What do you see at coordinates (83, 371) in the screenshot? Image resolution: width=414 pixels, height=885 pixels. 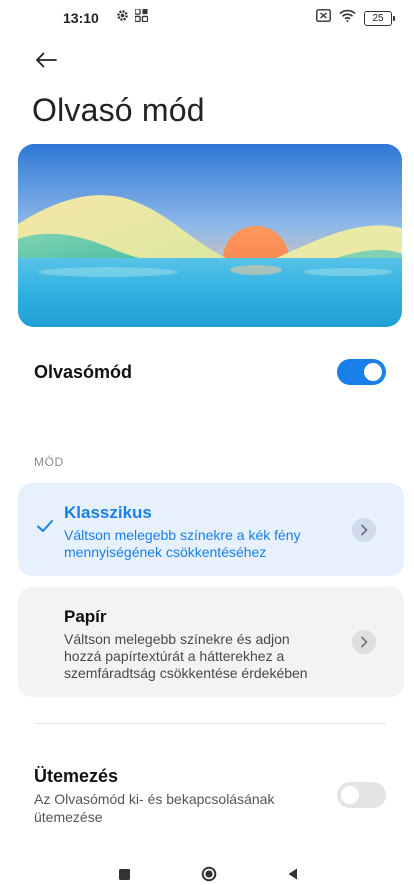 I see `reading-mode-label: Olvasómód` at bounding box center [83, 371].